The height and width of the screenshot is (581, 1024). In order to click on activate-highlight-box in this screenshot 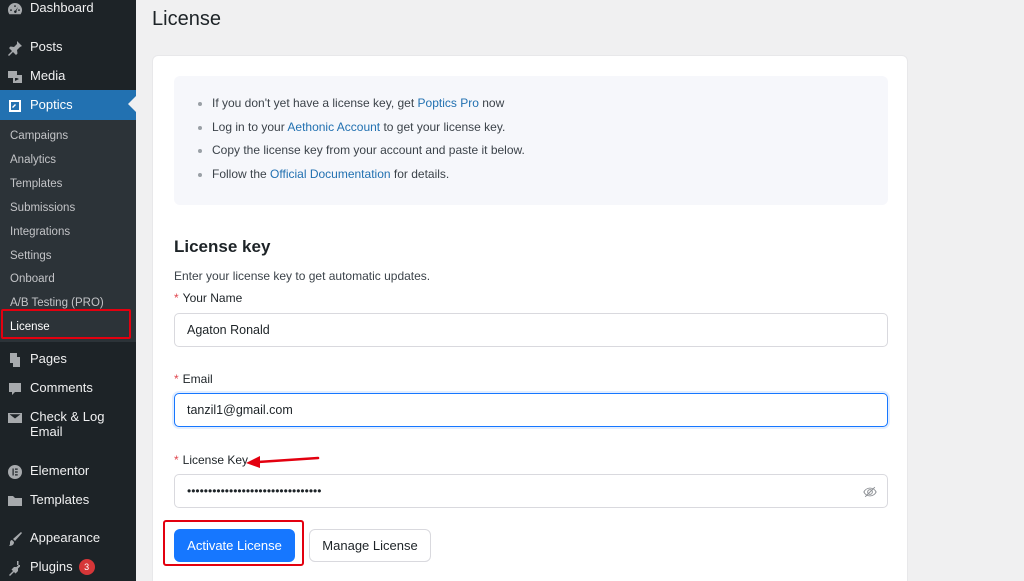, I will do `click(233, 543)`.